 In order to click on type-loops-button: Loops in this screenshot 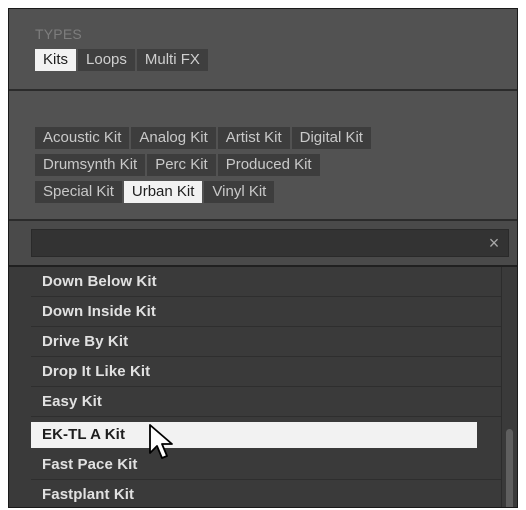, I will do `click(106, 60)`.